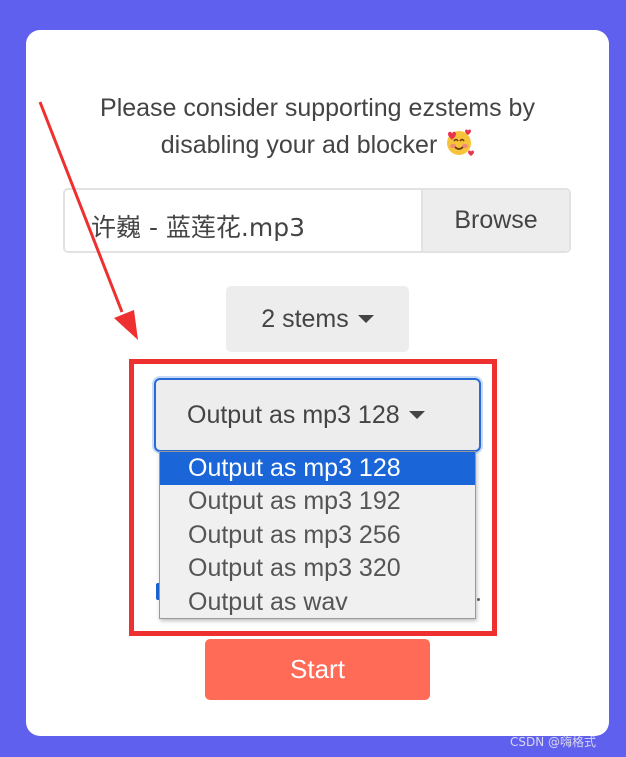 This screenshot has width=626, height=757. I want to click on watermark: CSDN @嗨格式, so click(553, 742).